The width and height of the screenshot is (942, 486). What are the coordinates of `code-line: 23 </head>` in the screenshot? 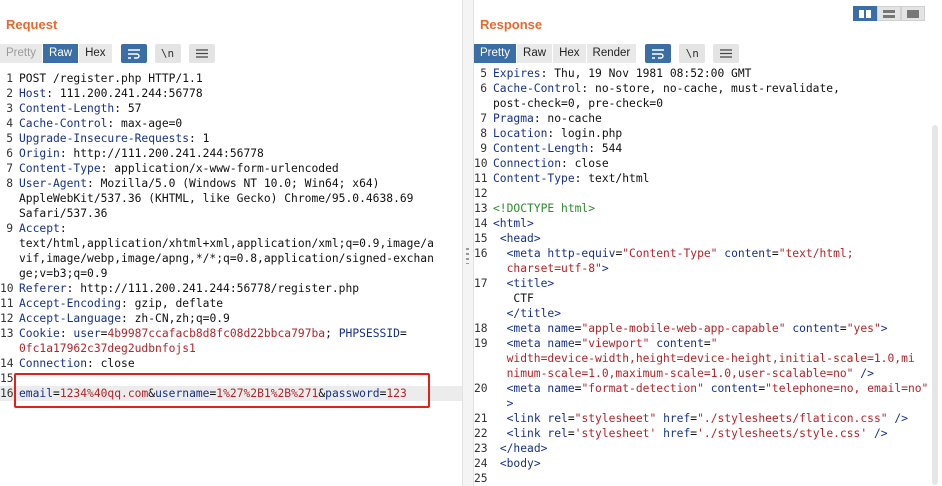 It's located at (708, 448).